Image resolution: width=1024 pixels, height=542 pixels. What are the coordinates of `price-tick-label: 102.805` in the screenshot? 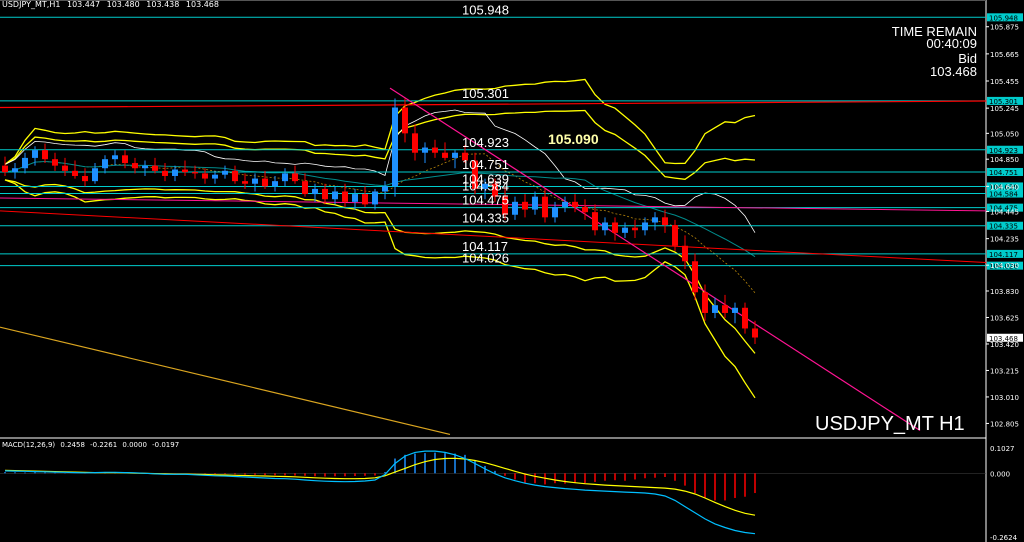 It's located at (1004, 424).